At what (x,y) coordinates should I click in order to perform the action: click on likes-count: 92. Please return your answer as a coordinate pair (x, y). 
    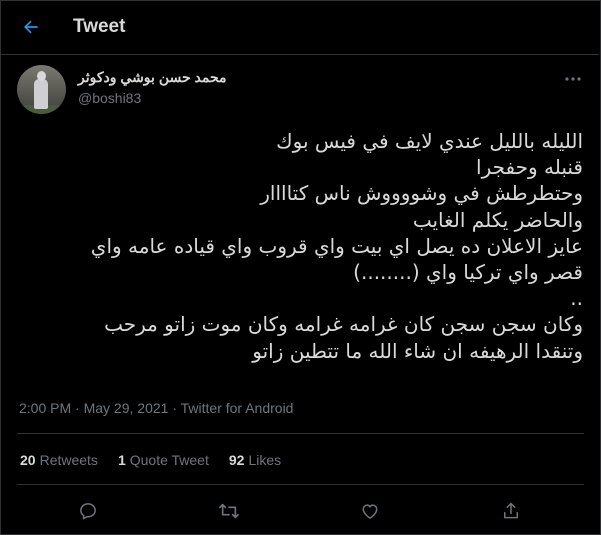
    Looking at the image, I should click on (236, 460).